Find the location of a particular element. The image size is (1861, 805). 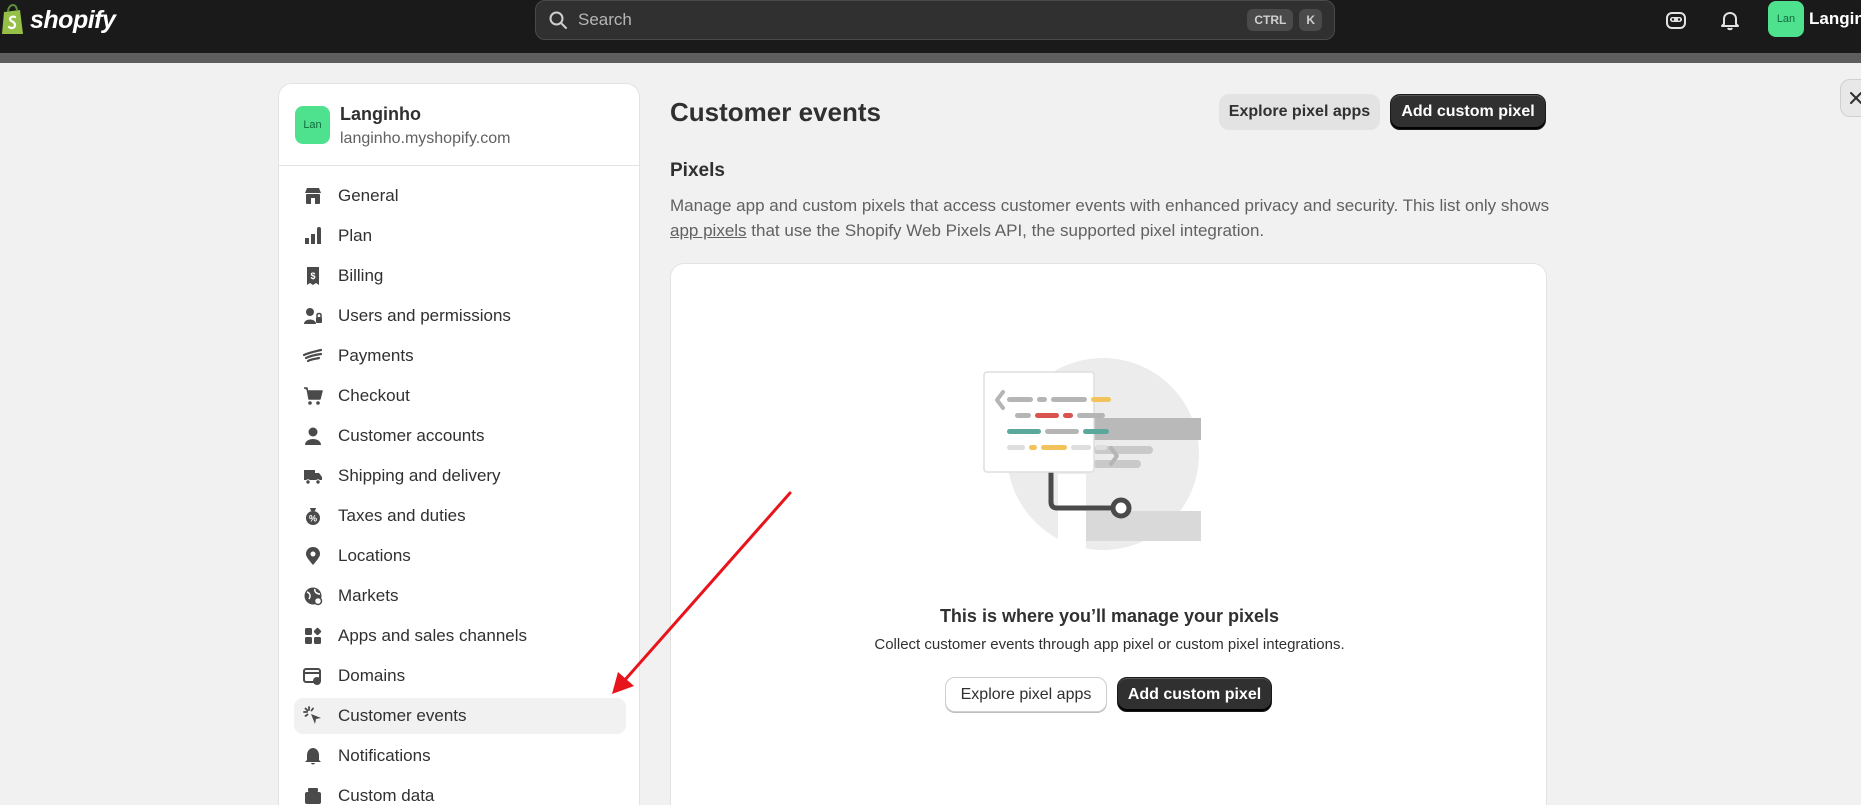

custom-data-icon is located at coordinates (313, 796).